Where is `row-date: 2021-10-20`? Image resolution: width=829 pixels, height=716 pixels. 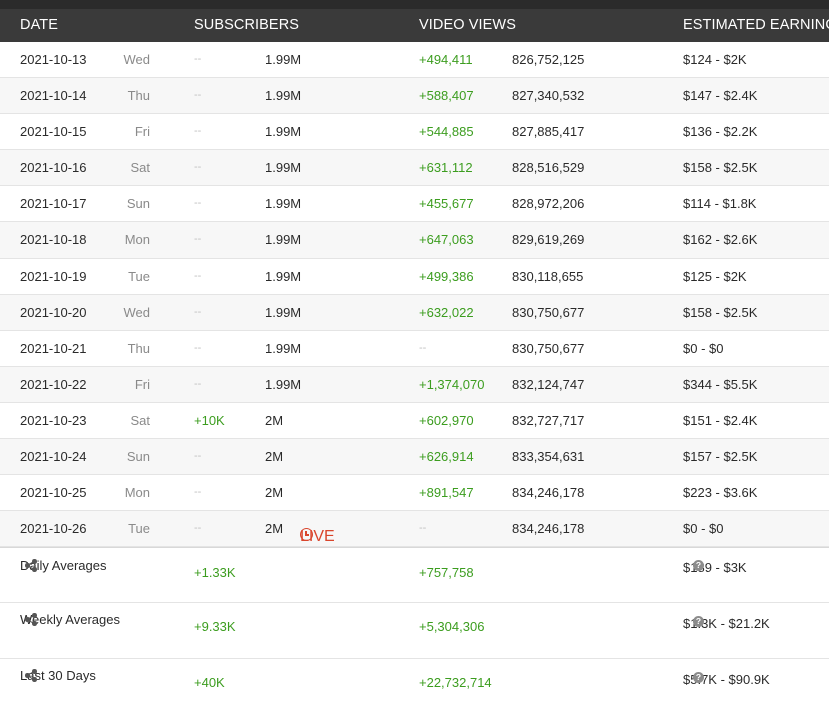
row-date: 2021-10-20 is located at coordinates (53, 312).